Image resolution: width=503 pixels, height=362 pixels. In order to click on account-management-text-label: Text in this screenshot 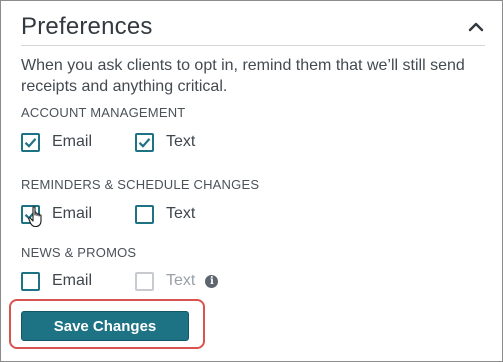, I will do `click(181, 141)`.